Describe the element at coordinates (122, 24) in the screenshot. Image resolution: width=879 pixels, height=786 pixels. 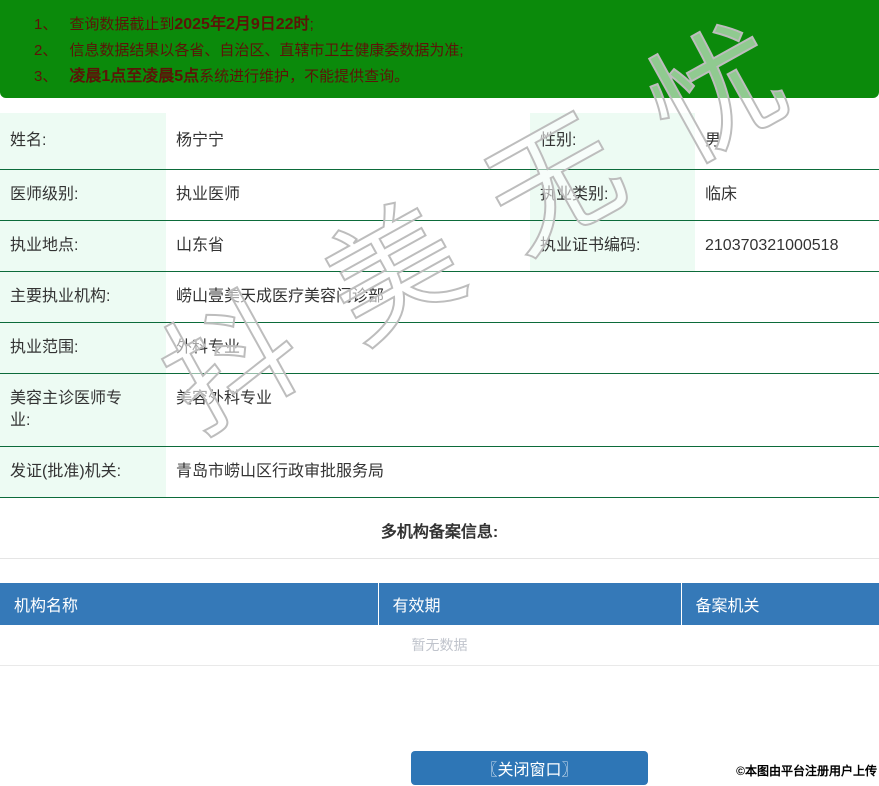
I see `notice-text: 查询数据截止到` at that location.